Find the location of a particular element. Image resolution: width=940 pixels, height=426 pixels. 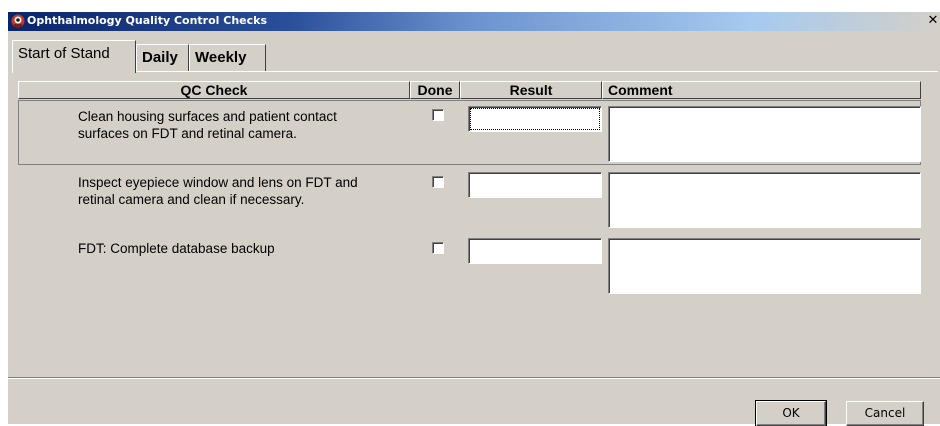

header-label: Result is located at coordinates (531, 90).